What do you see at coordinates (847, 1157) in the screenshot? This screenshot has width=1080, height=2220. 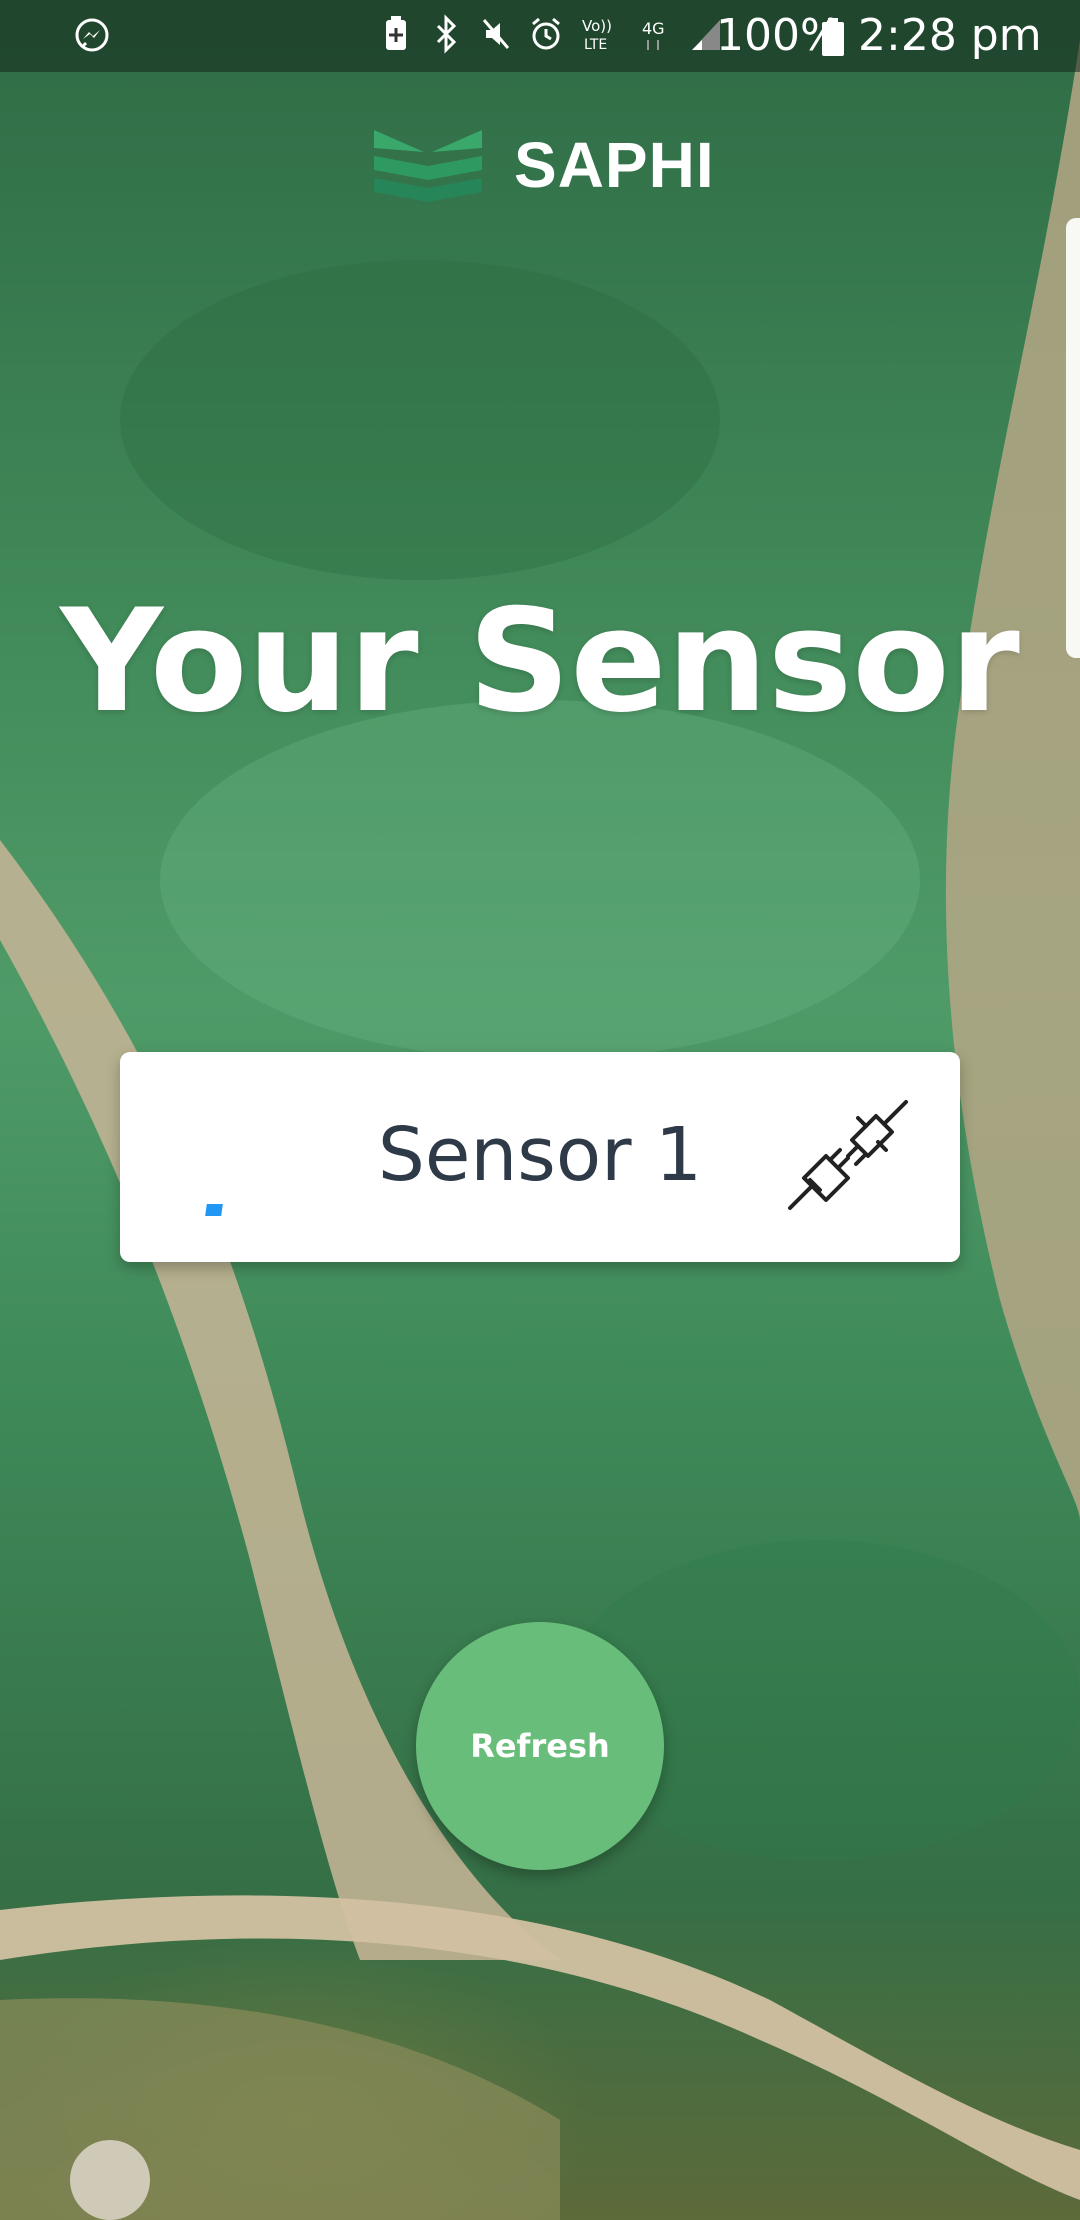 I see `plug-connection-icon` at bounding box center [847, 1157].